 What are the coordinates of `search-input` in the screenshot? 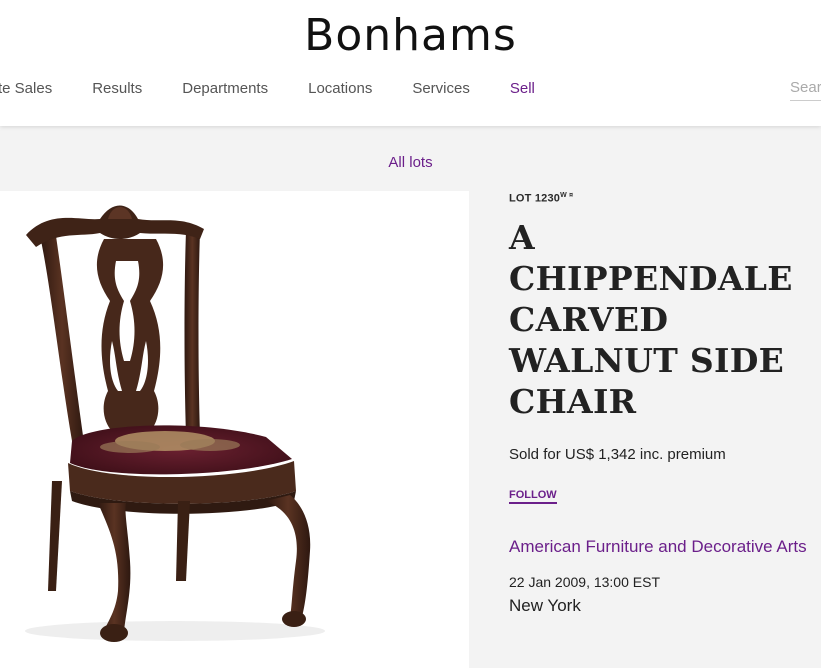 It's located at (805, 90).